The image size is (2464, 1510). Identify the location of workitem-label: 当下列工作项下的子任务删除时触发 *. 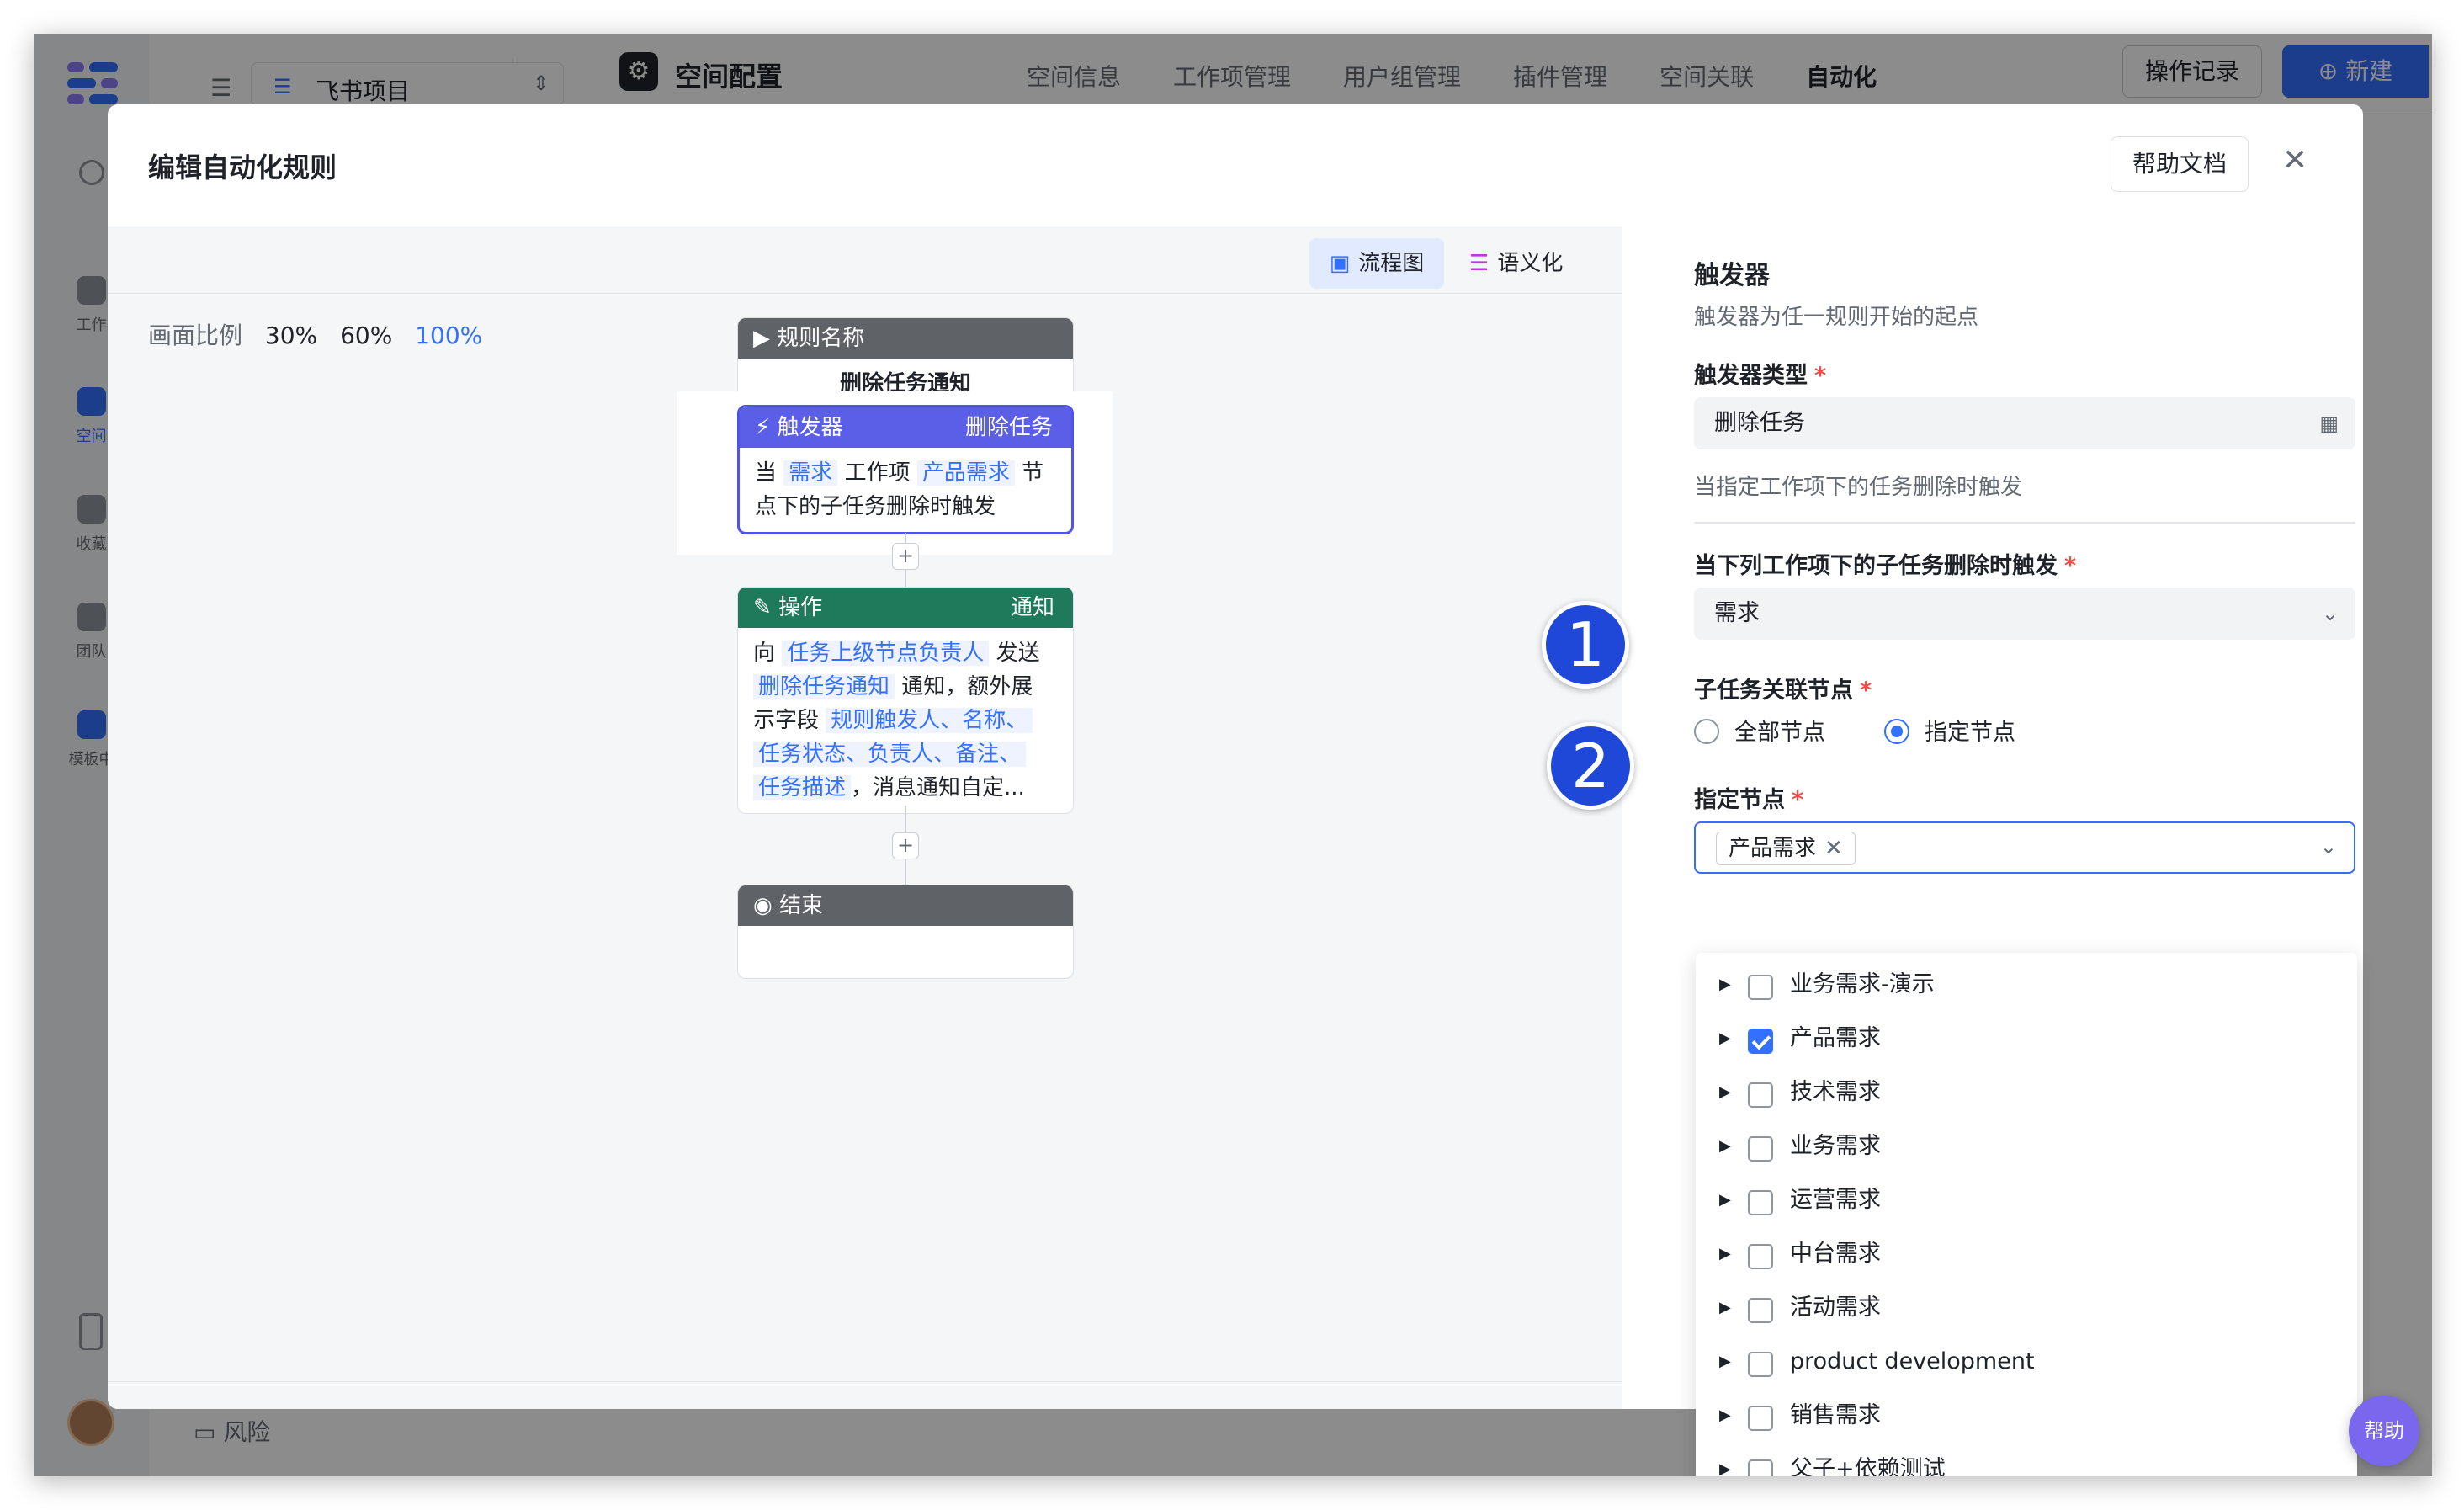
(1885, 563).